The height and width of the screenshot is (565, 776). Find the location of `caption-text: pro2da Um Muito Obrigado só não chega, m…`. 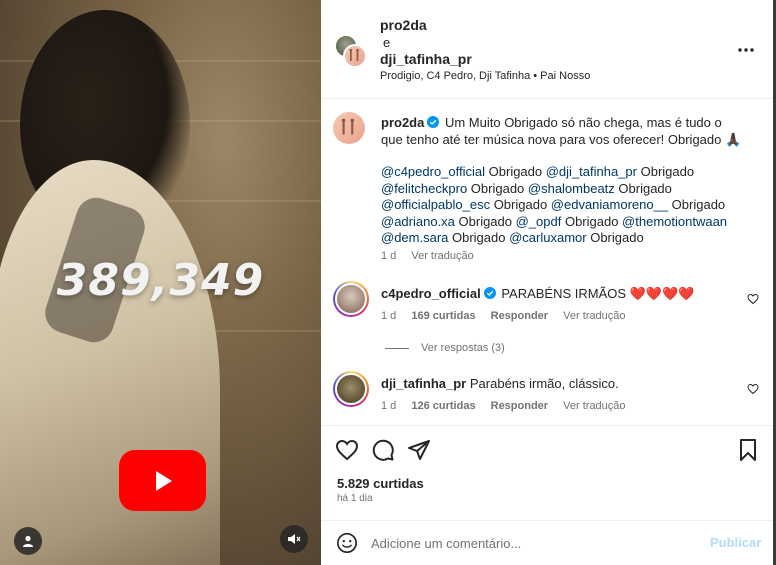

caption-text: pro2da Um Muito Obrigado só não chega, m… is located at coordinates (564, 181).